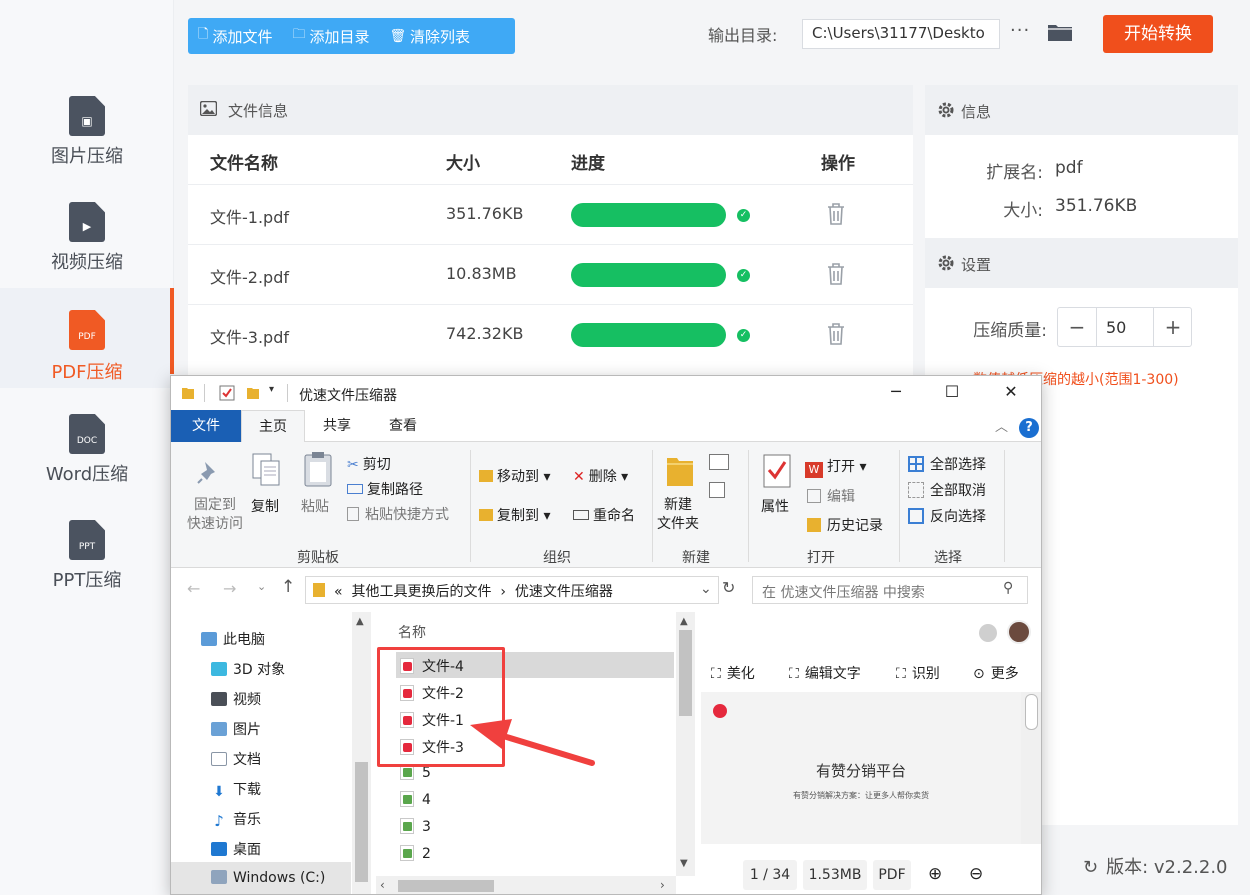  I want to click on list-item: 4, so click(415, 799).